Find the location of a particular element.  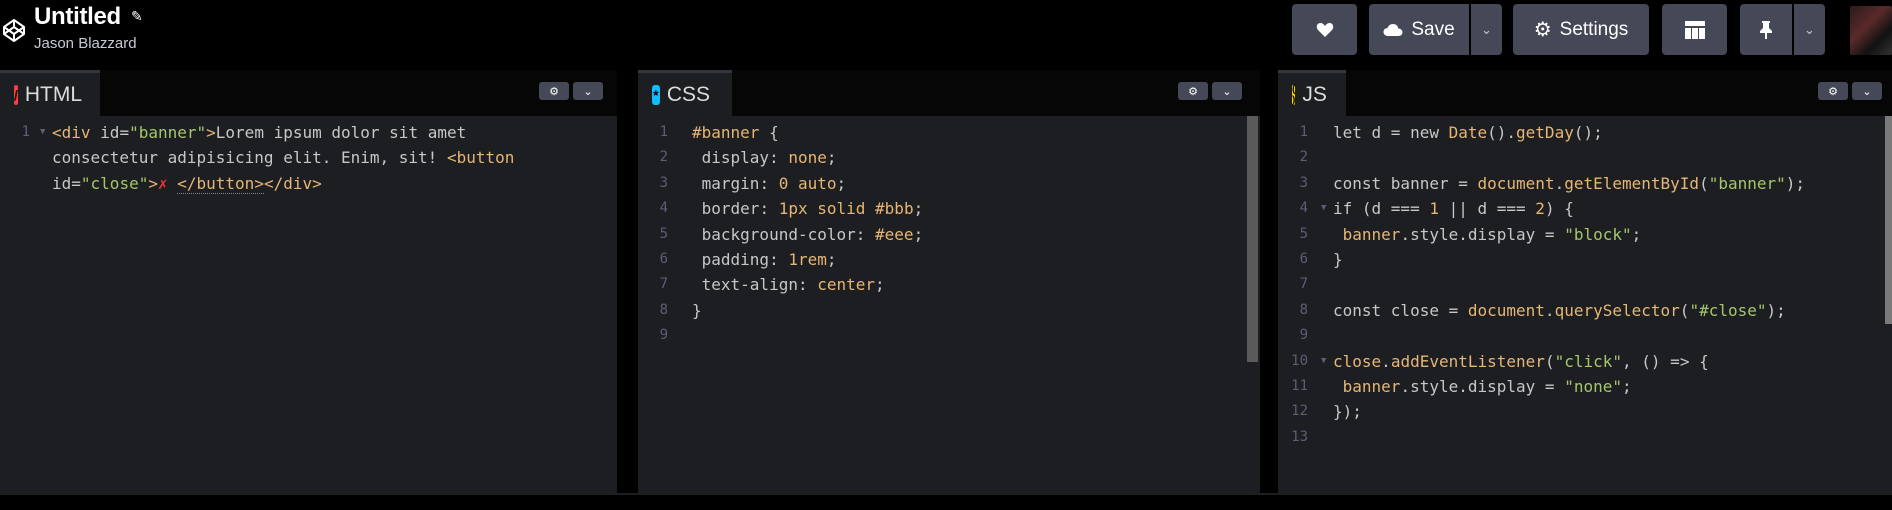

line-number: 3 is located at coordinates (663, 182).